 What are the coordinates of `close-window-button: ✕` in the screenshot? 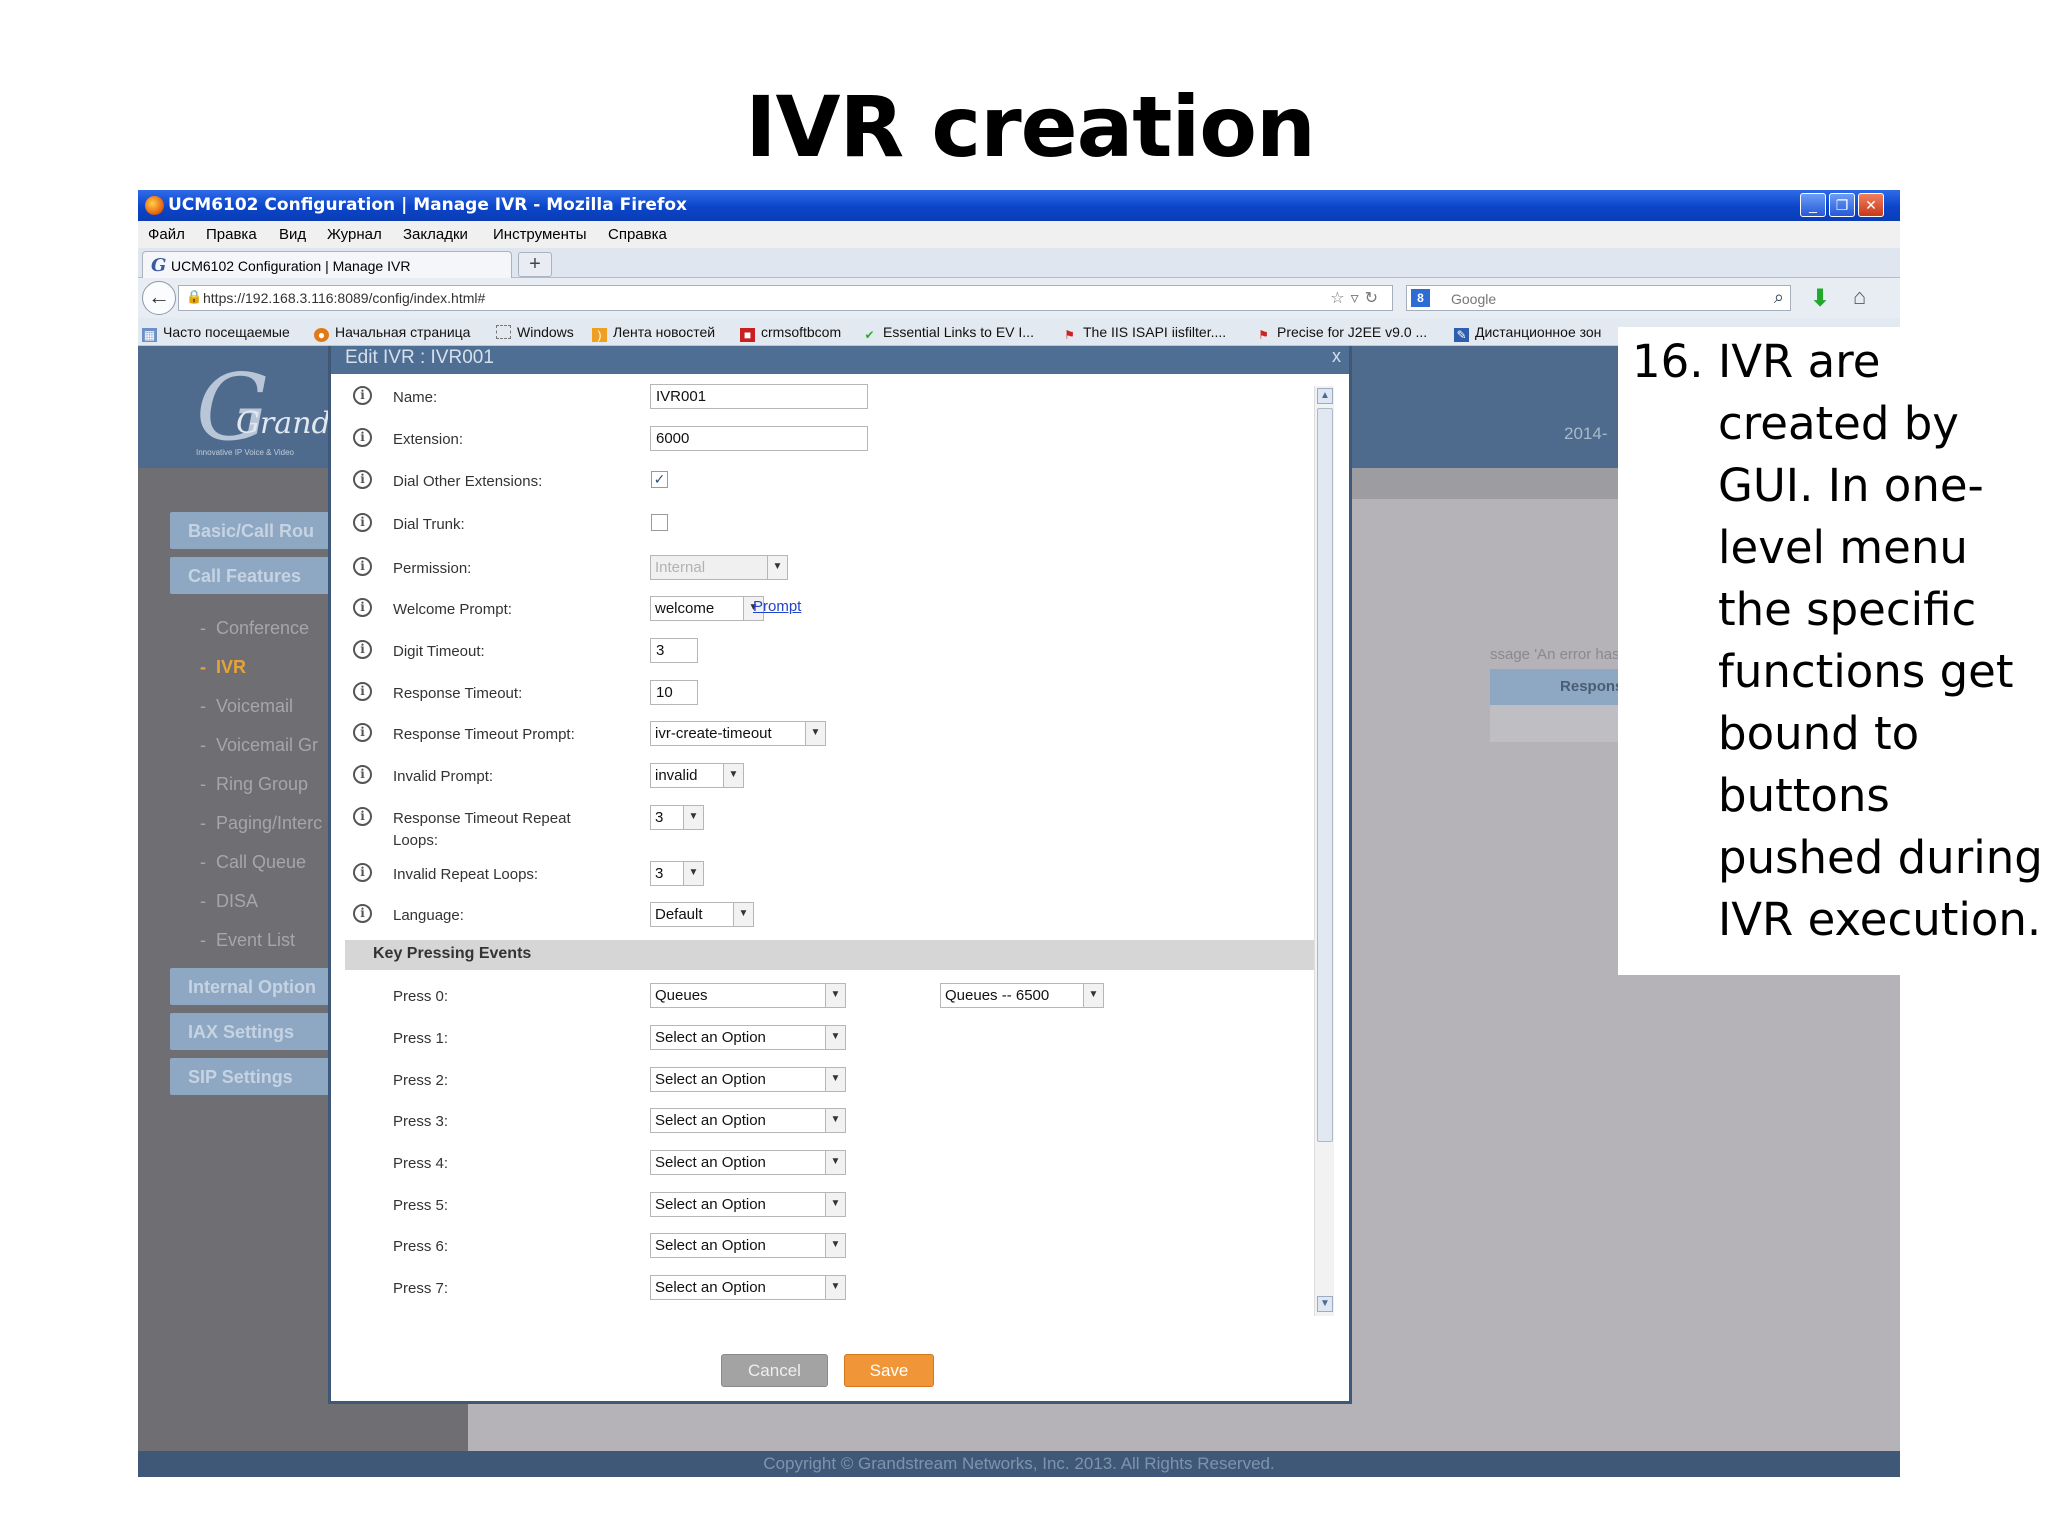 It's located at (1871, 205).